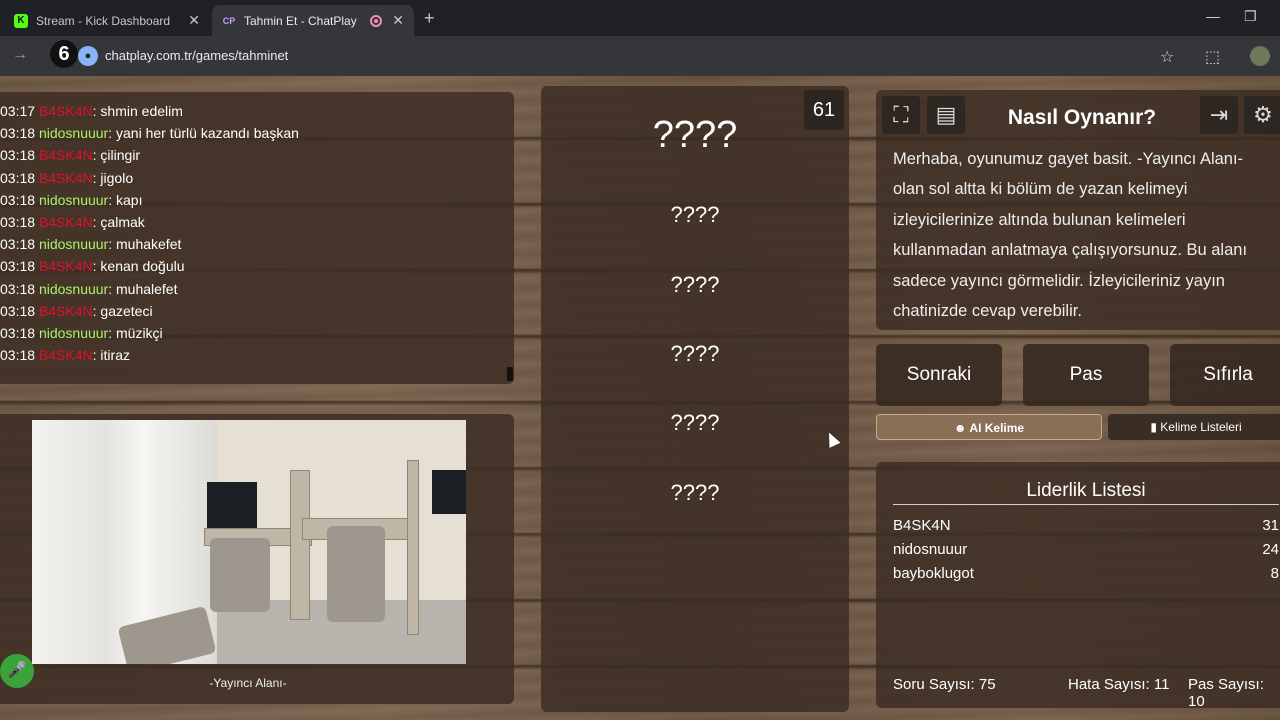 The width and height of the screenshot is (1280, 720). What do you see at coordinates (137, 111) in the screenshot?
I see `chat-message: : shmin edelim` at bounding box center [137, 111].